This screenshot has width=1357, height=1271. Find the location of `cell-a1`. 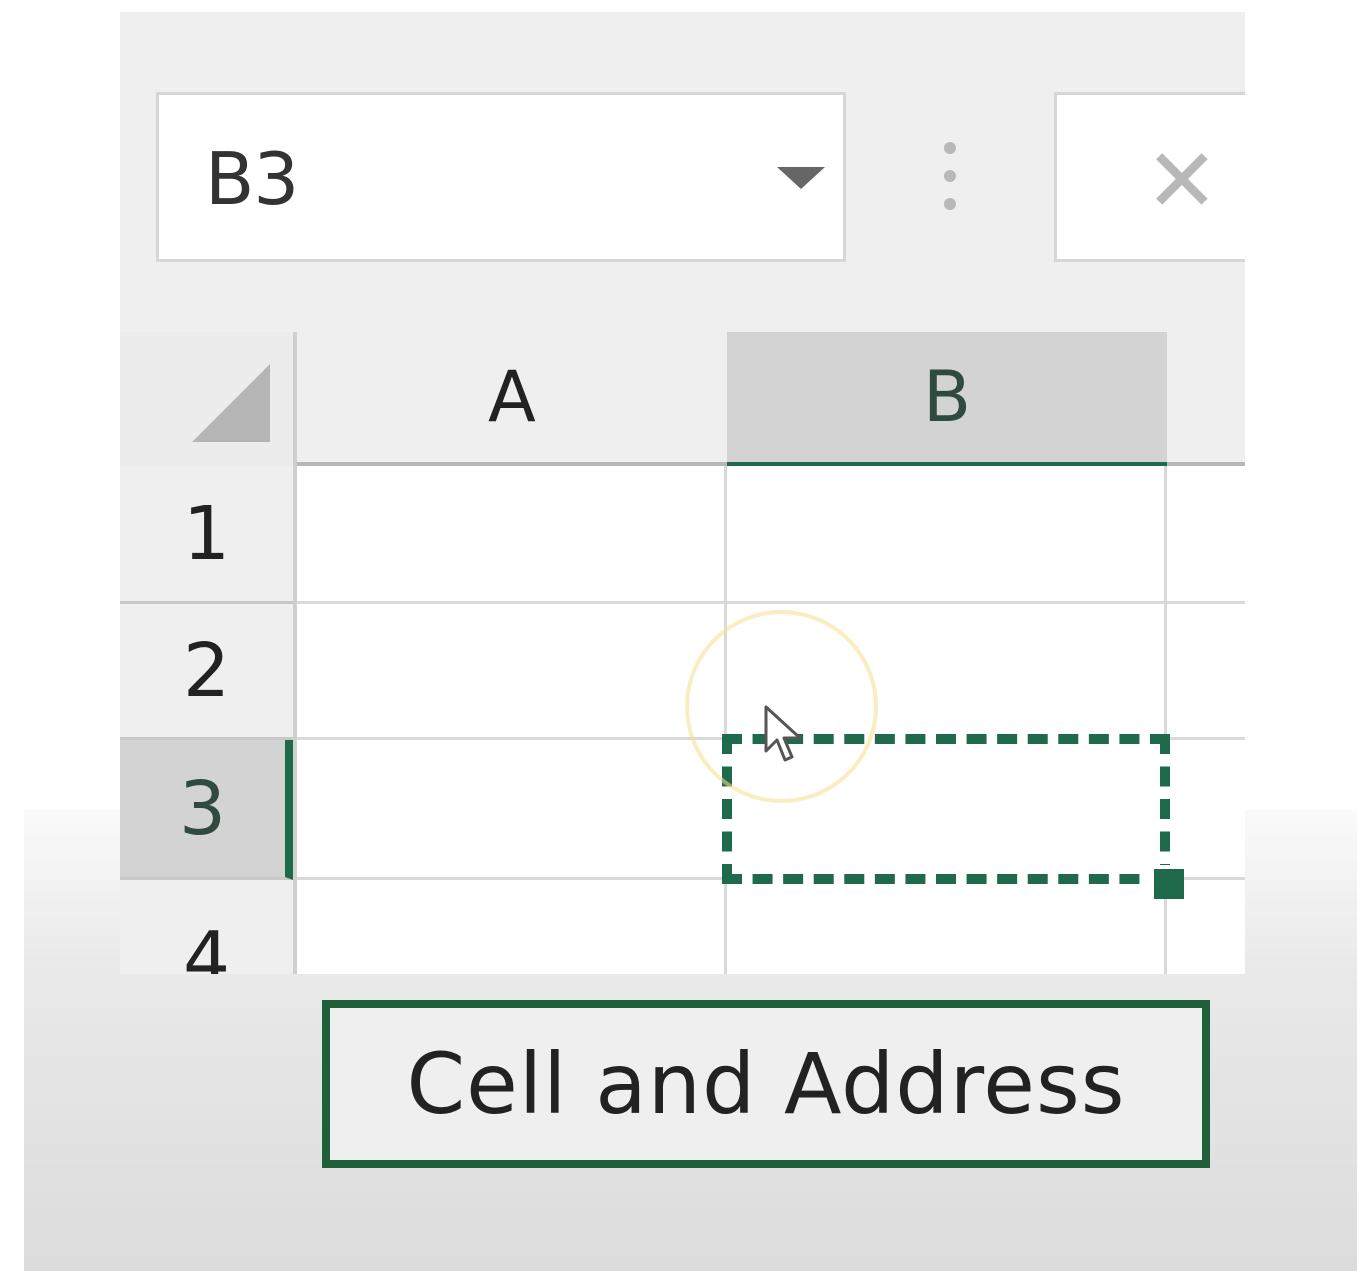

cell-a1 is located at coordinates (512, 535).